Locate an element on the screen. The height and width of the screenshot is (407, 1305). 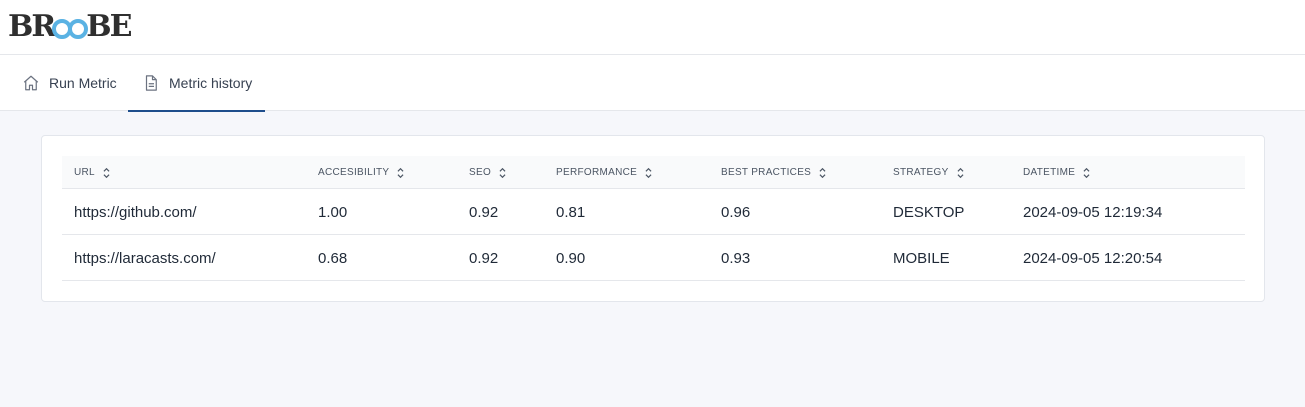
cell-best-practices: 0.96 is located at coordinates (736, 212).